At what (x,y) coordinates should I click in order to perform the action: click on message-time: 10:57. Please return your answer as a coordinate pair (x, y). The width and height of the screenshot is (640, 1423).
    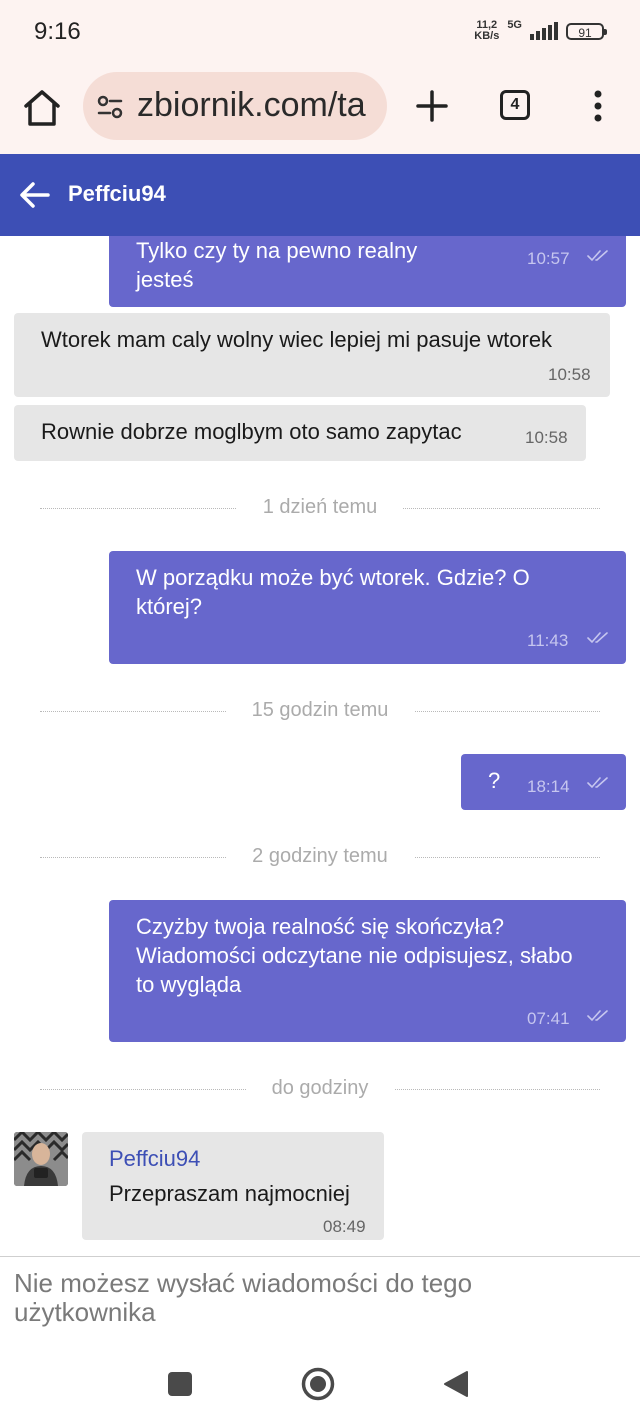
    Looking at the image, I should click on (548, 258).